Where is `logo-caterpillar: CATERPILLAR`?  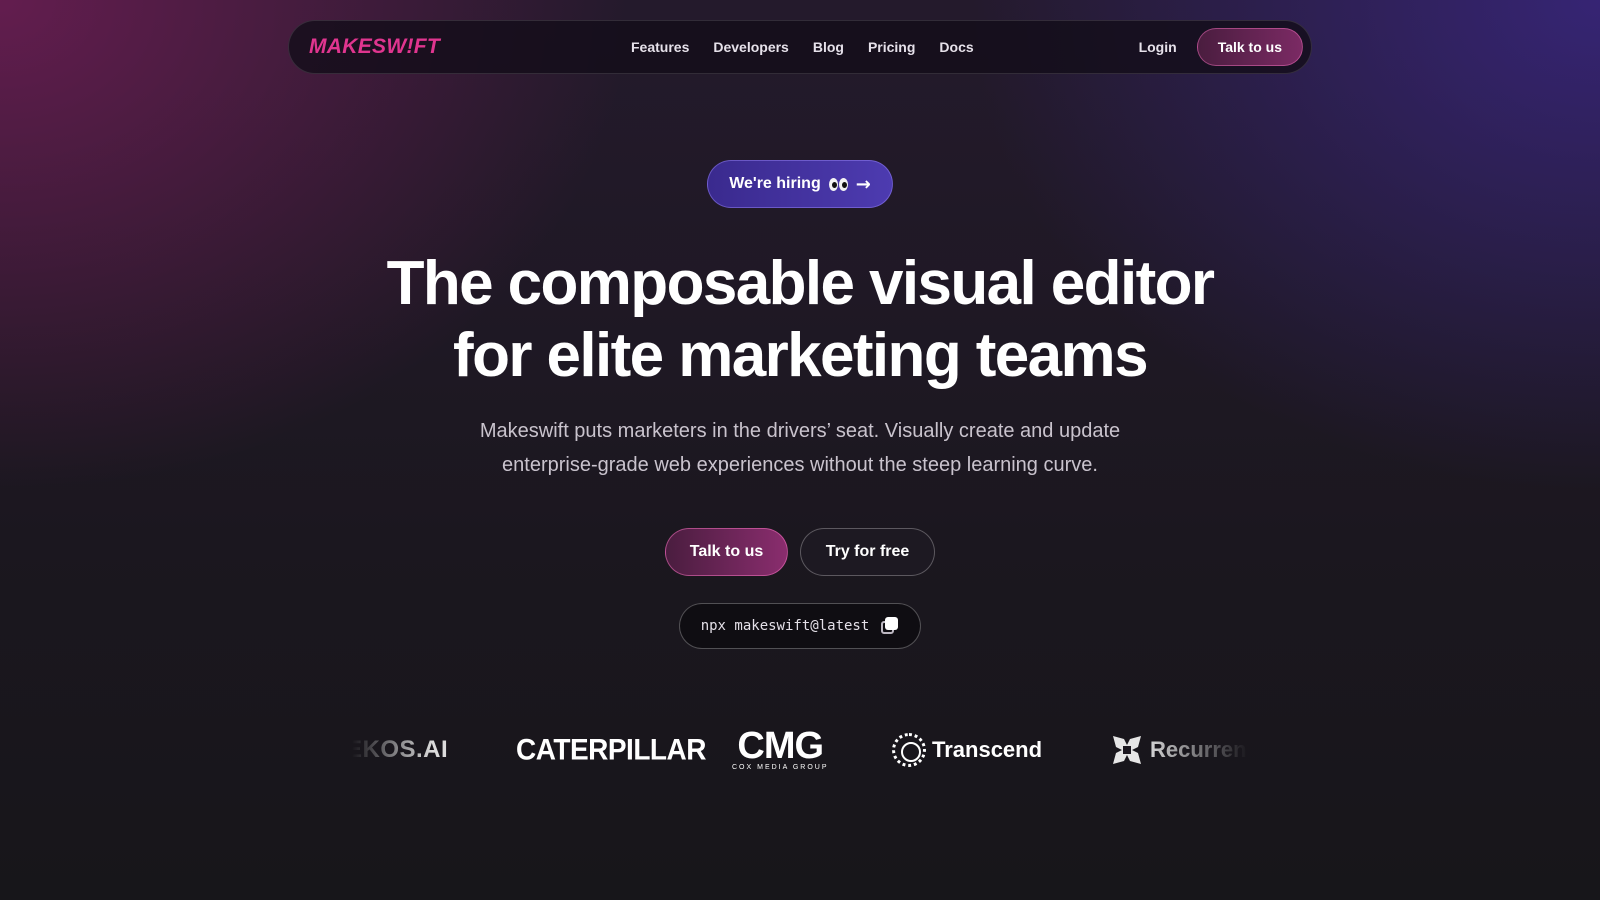
logo-caterpillar: CATERPILLAR is located at coordinates (611, 749).